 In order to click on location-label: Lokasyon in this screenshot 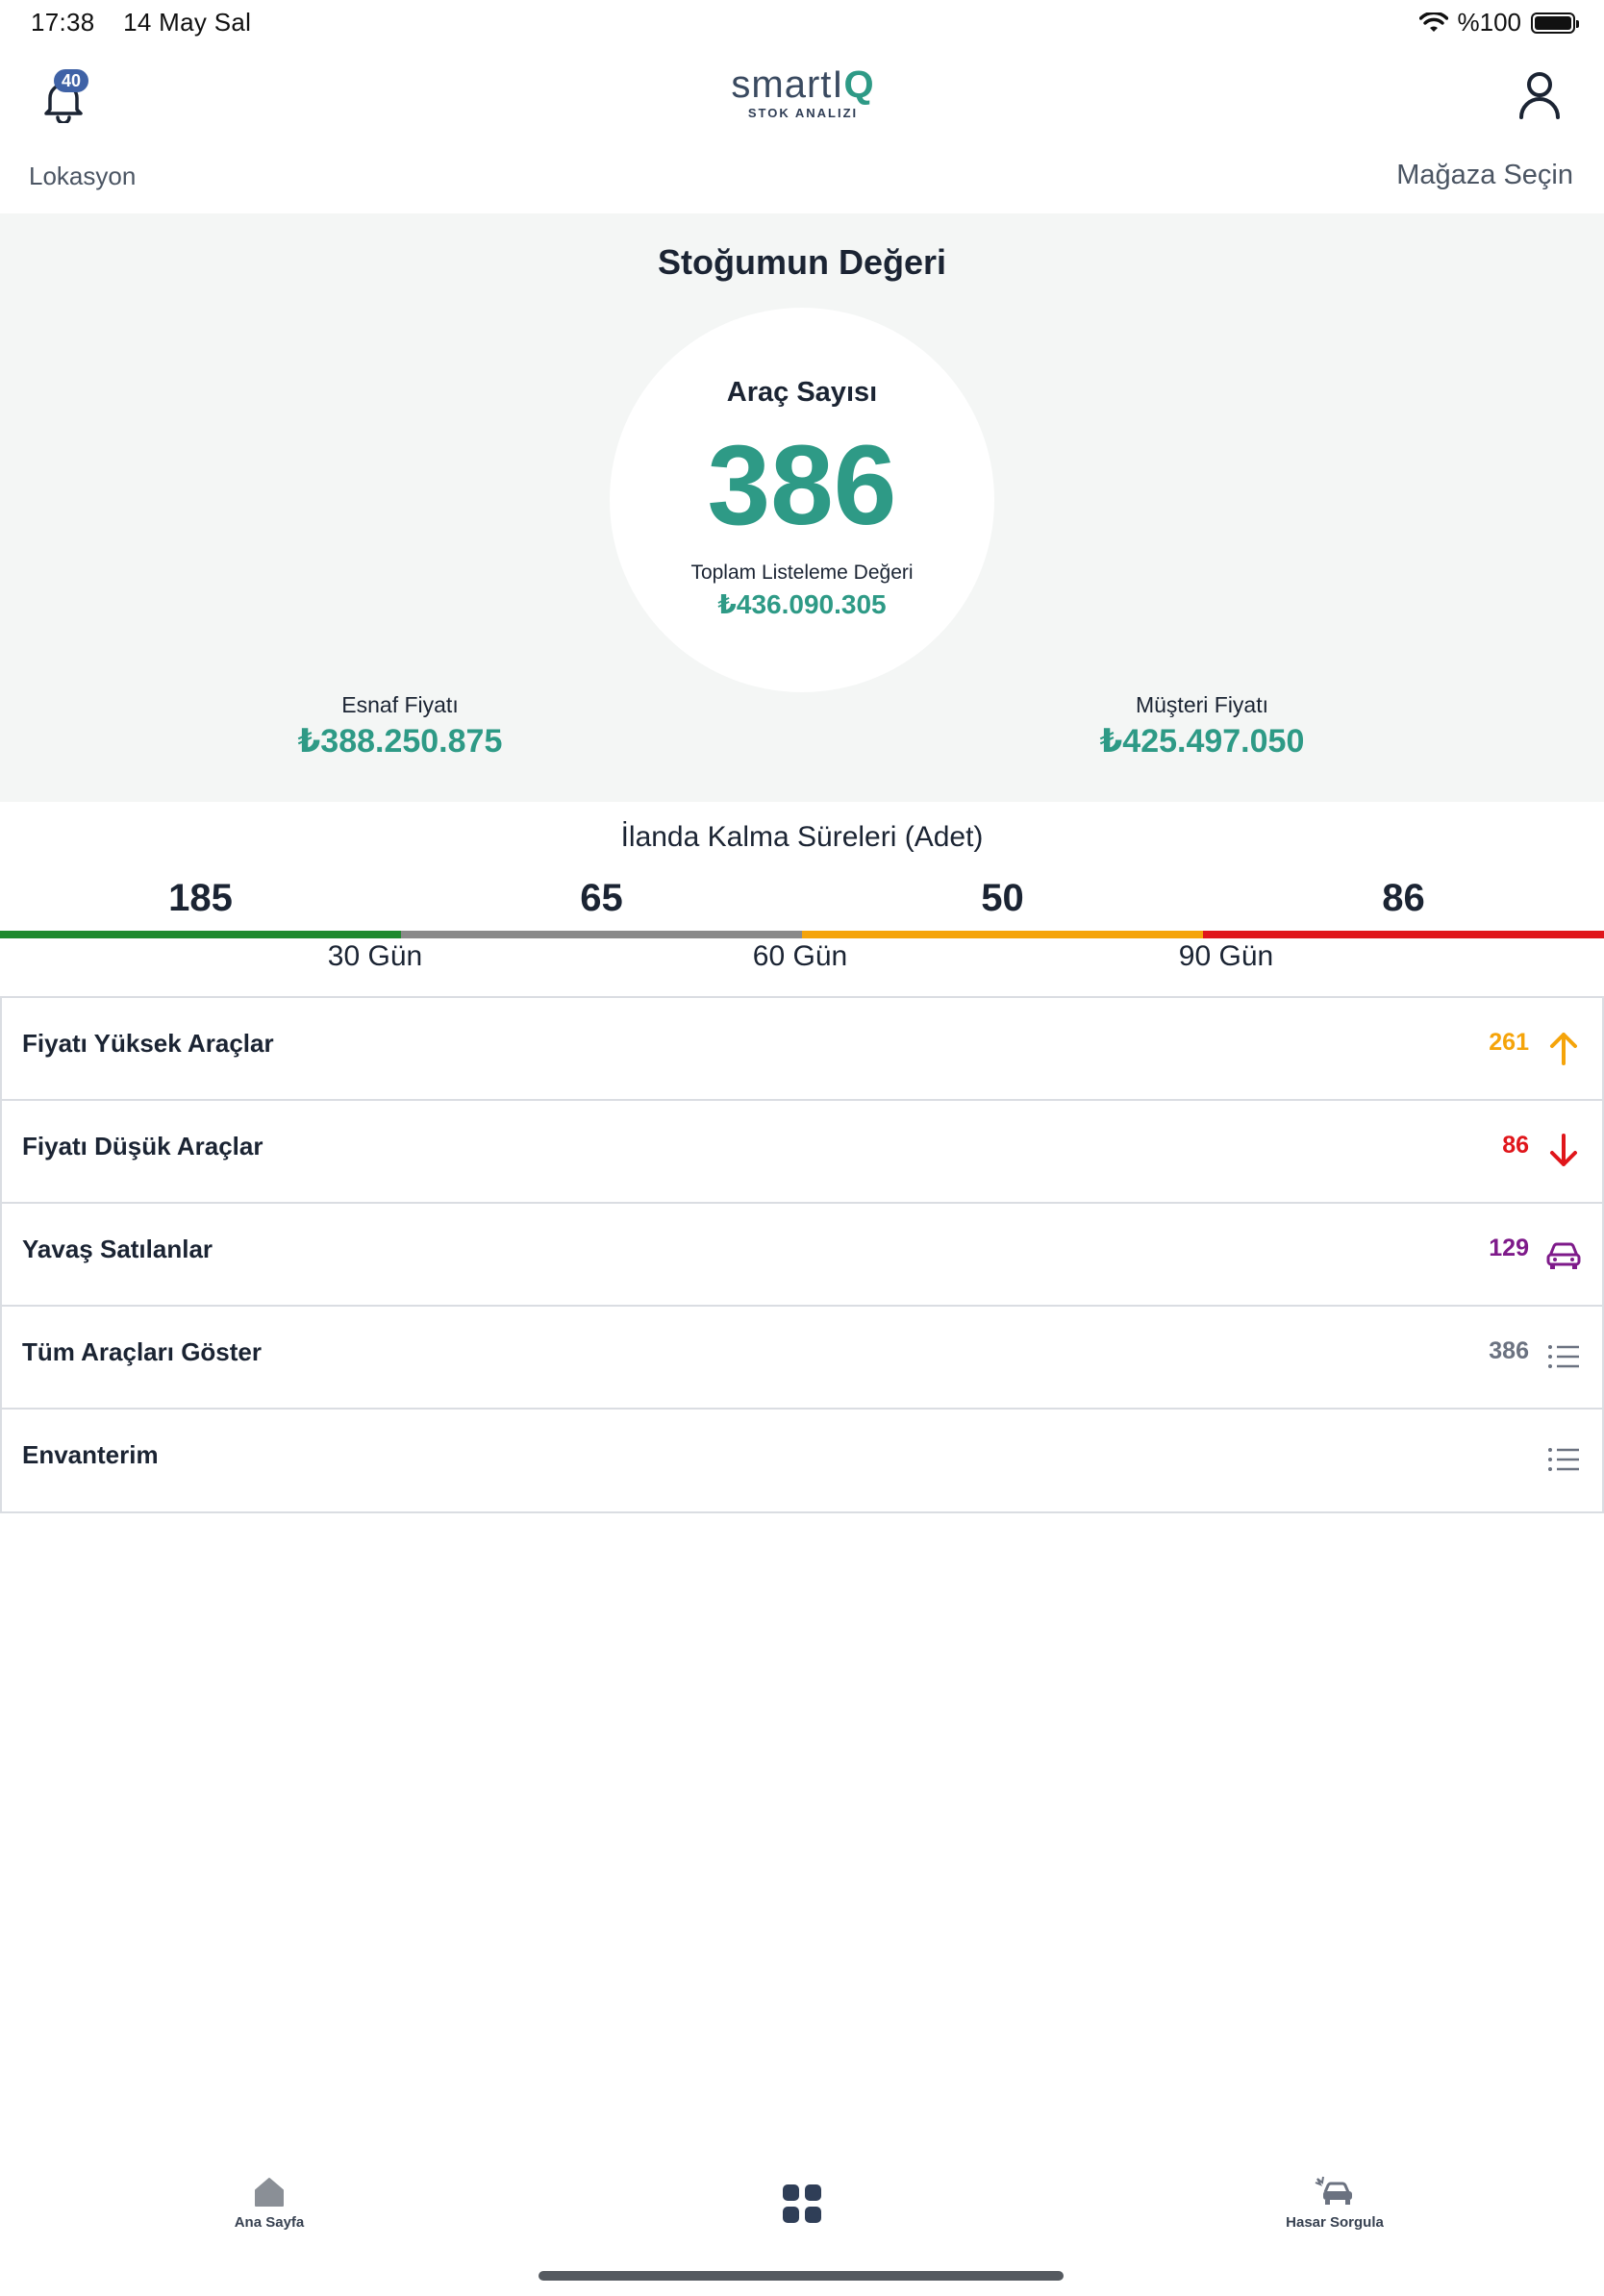, I will do `click(82, 176)`.